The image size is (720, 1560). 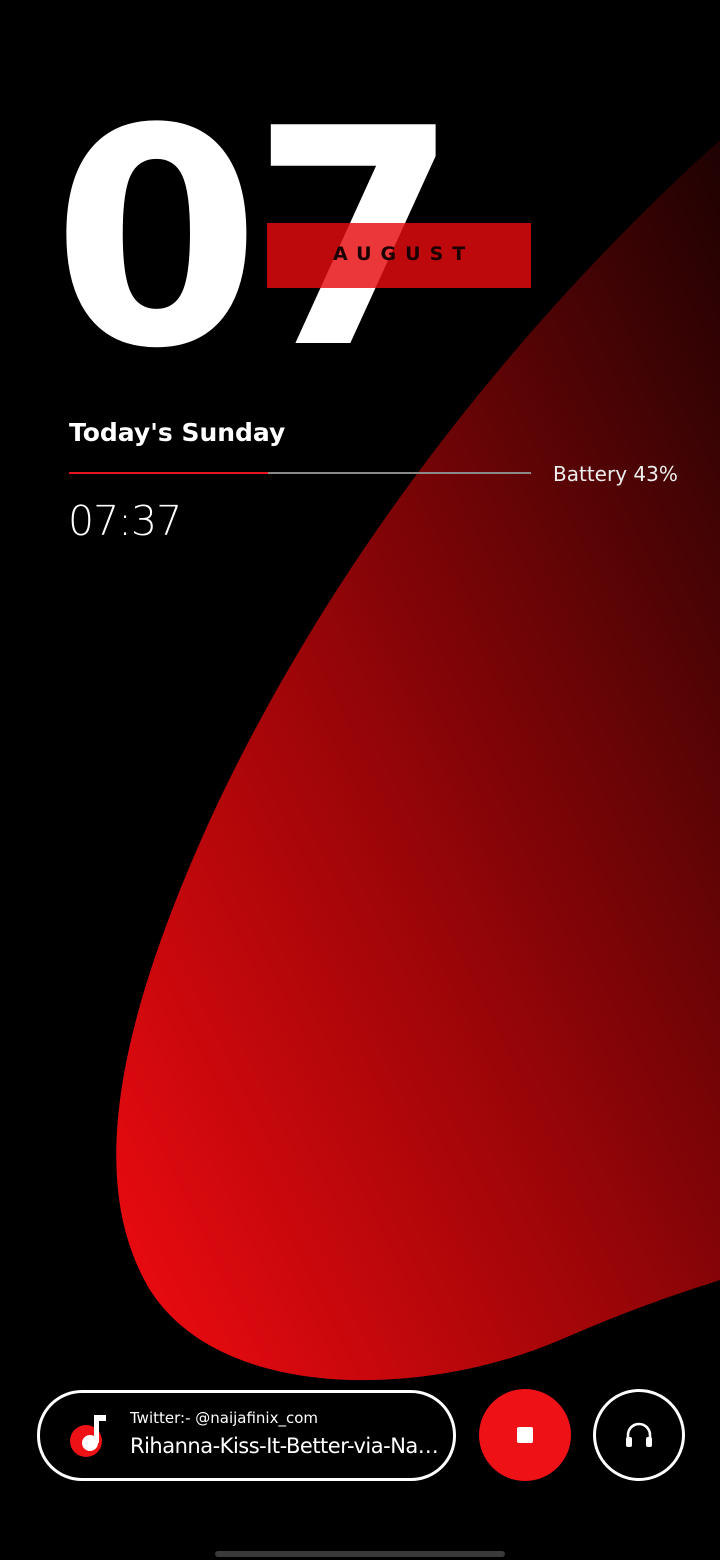 What do you see at coordinates (88, 1436) in the screenshot?
I see `music-note-icon` at bounding box center [88, 1436].